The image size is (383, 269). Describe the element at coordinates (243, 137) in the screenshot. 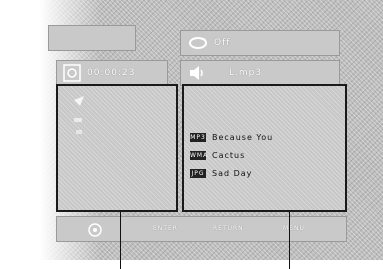

I see `track-title: Because You` at that location.